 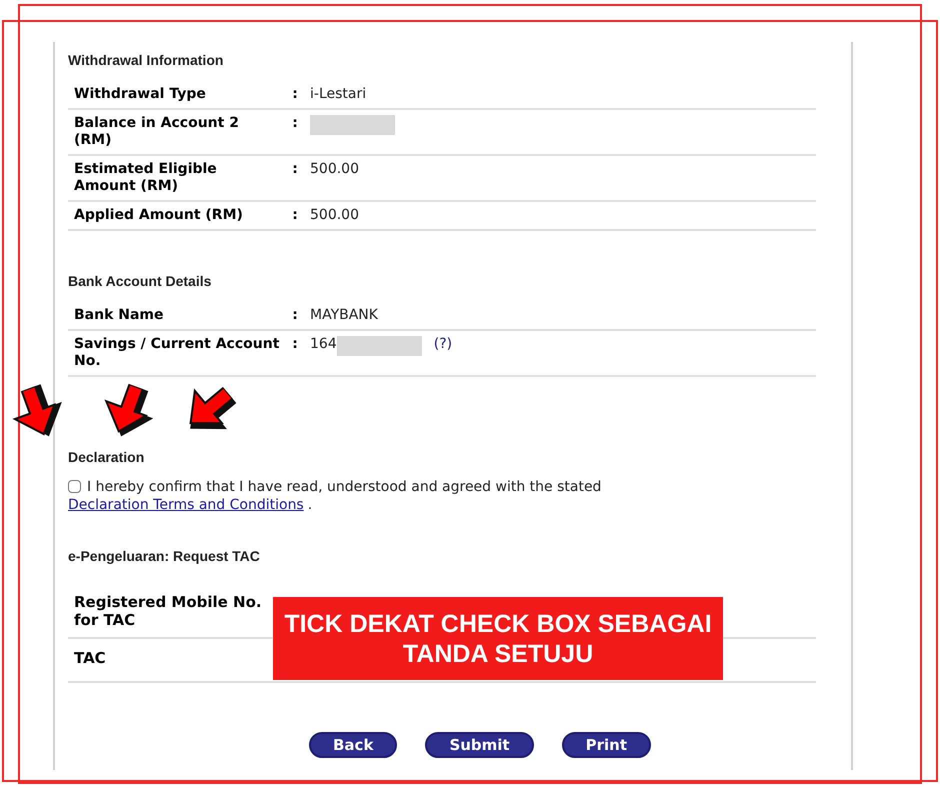 What do you see at coordinates (498, 653) in the screenshot?
I see `banner-text: TANDA SETUJU` at bounding box center [498, 653].